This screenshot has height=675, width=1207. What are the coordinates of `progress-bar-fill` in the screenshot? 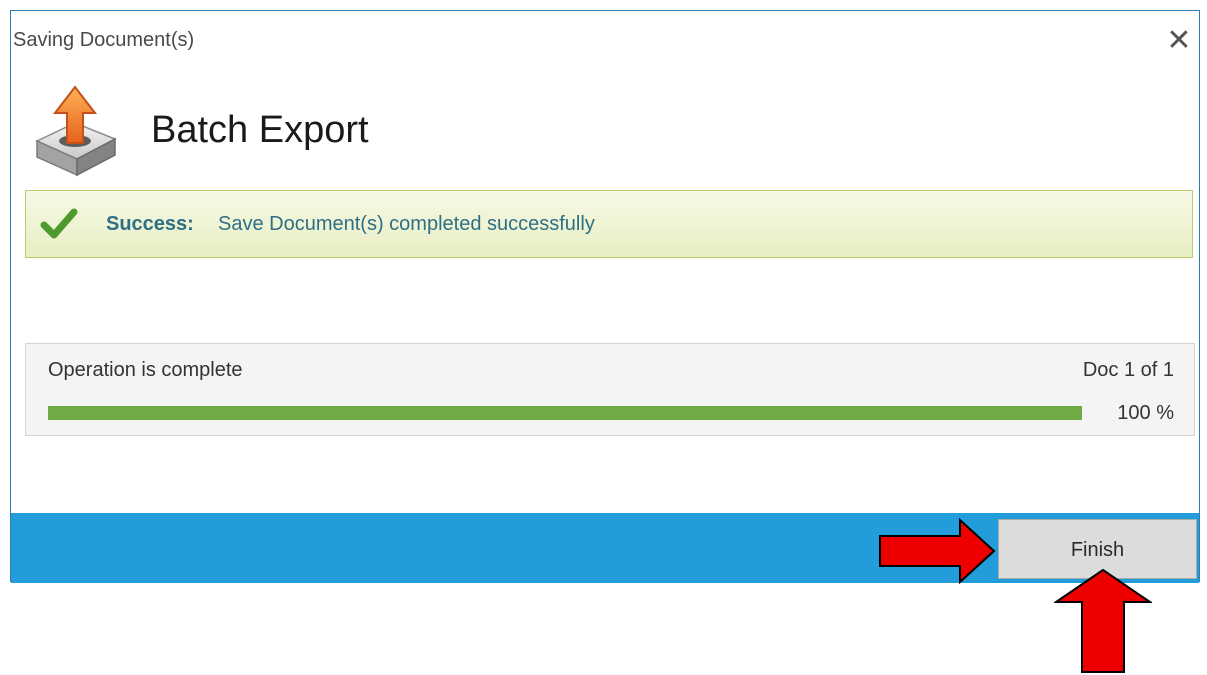 It's located at (565, 413).